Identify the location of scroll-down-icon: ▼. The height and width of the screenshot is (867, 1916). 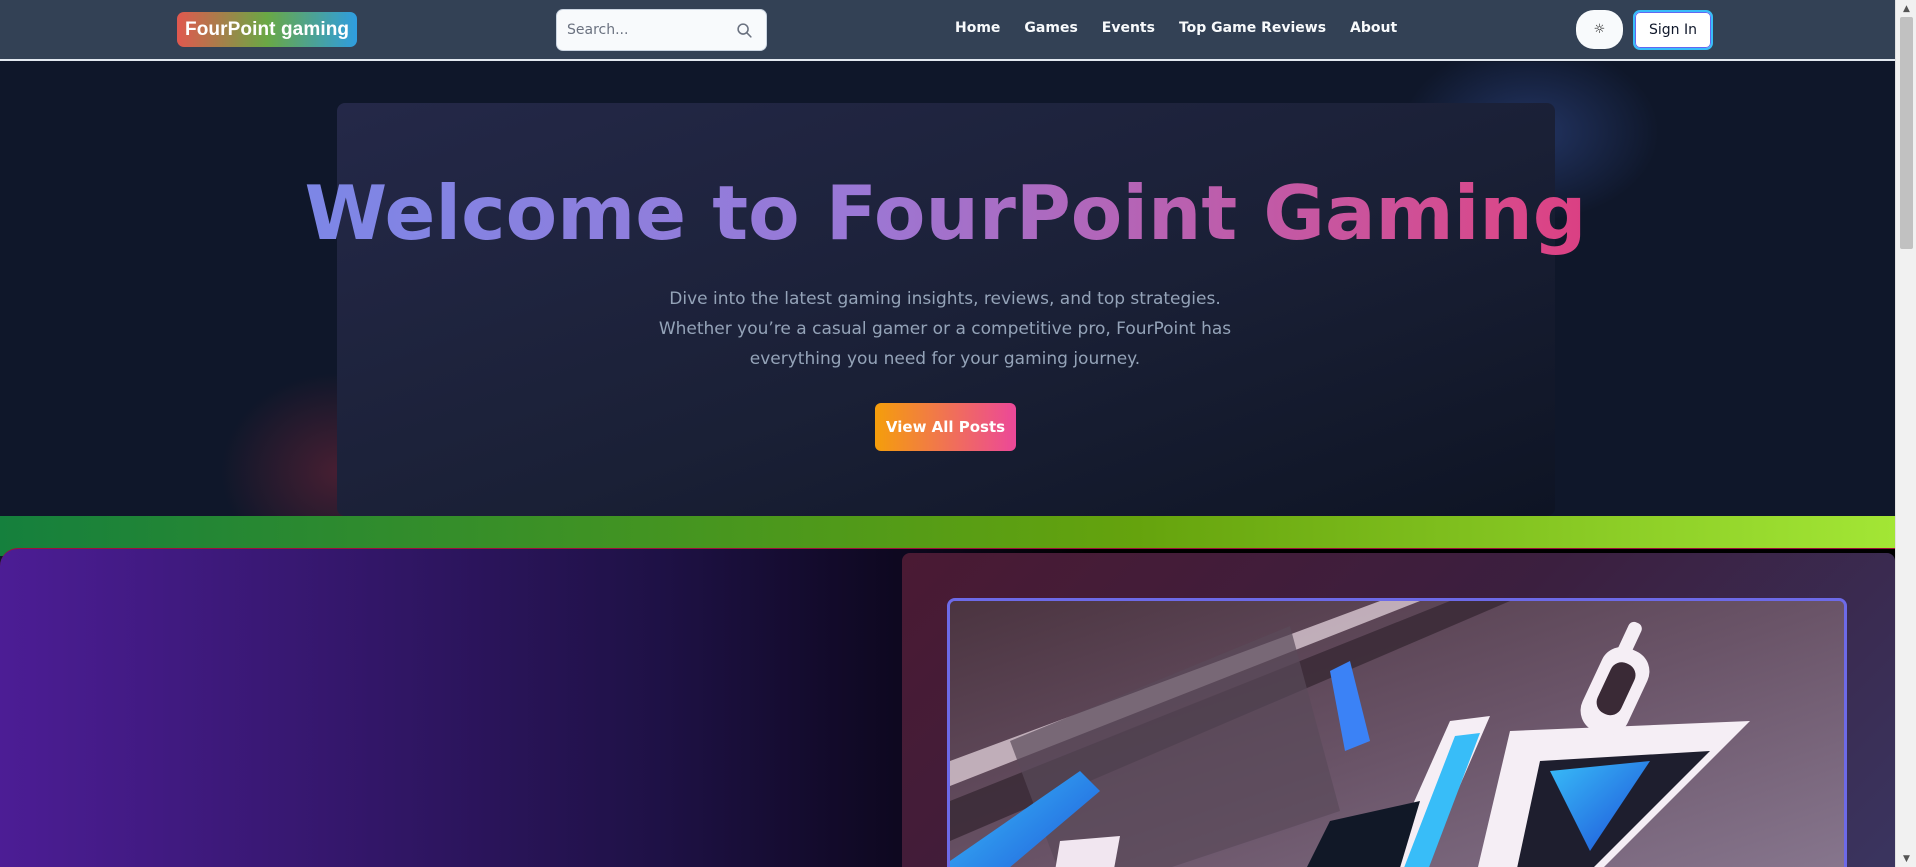
(1906, 858).